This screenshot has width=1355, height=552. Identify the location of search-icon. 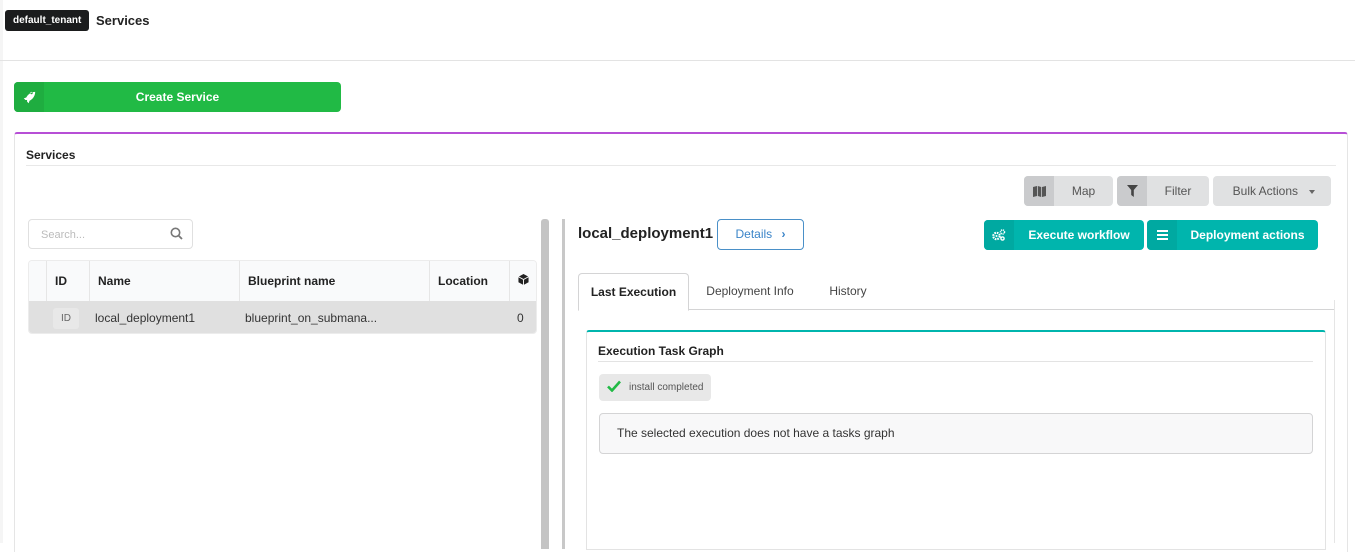
(176, 235).